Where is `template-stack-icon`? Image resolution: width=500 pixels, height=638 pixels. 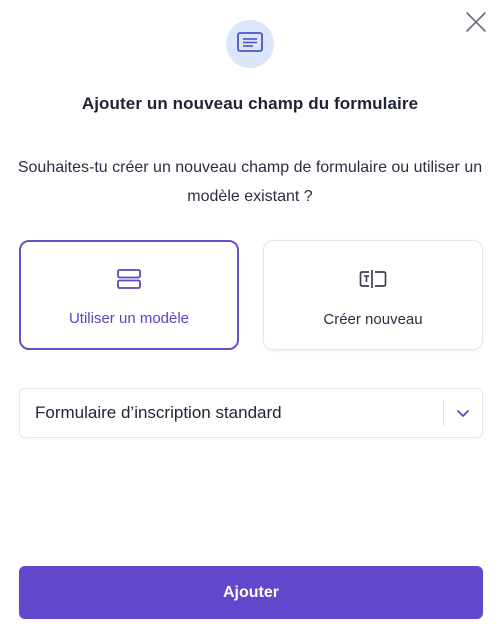
template-stack-icon is located at coordinates (129, 279).